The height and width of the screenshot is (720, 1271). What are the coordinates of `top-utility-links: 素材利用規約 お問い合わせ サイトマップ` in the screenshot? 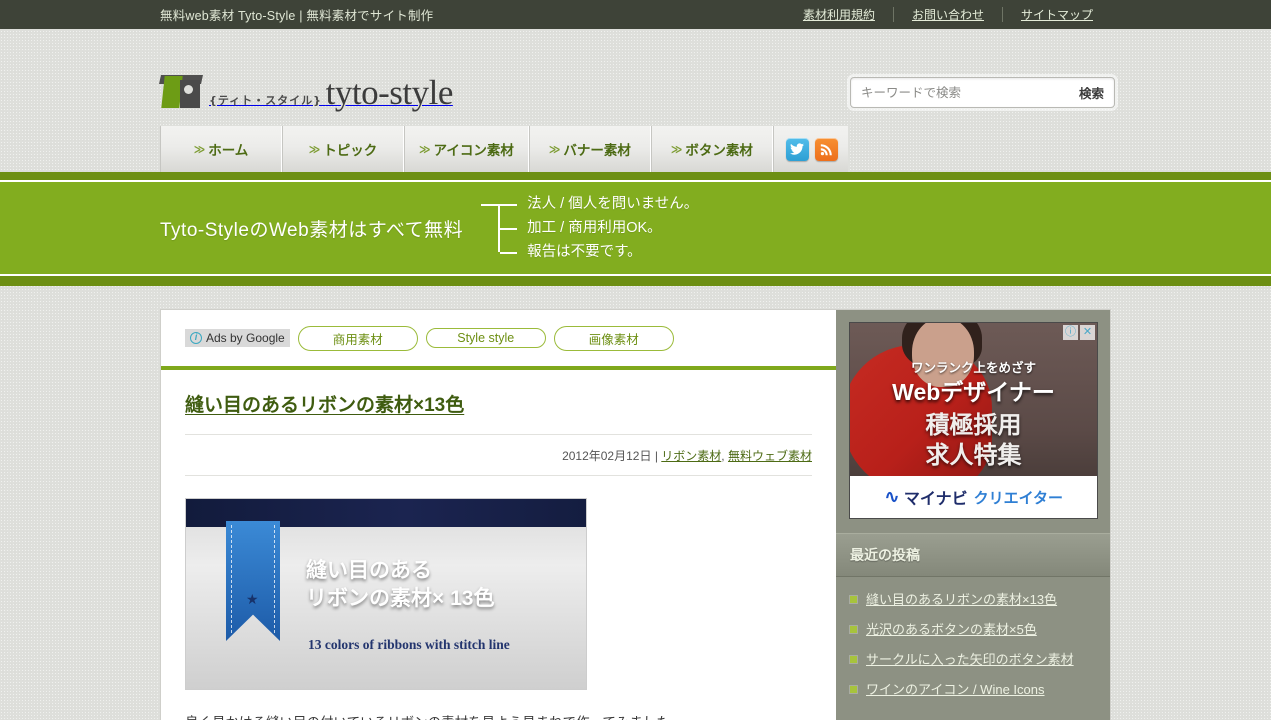 It's located at (948, 14).